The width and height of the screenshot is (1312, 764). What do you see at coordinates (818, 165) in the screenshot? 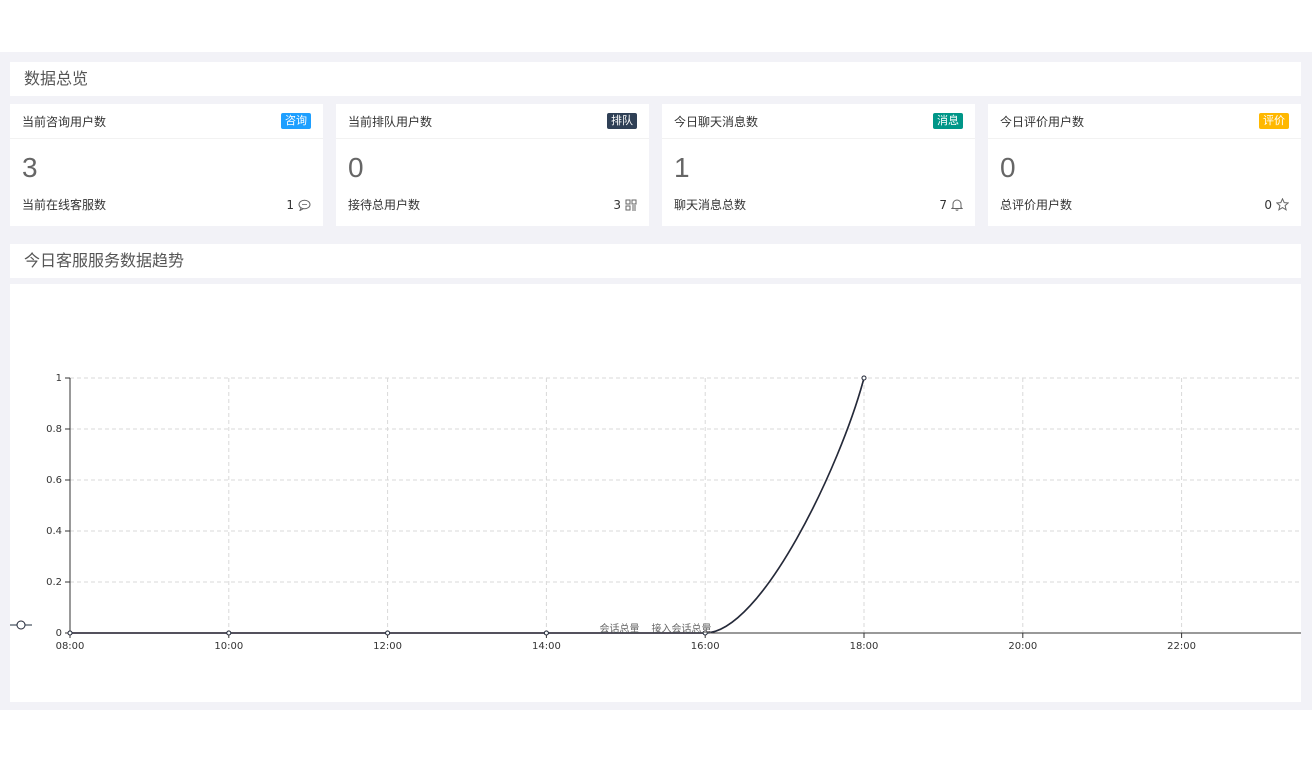
I see `card-chat-messages: 今日聊天消息数 消息 1 聊天消息总数 7` at bounding box center [818, 165].